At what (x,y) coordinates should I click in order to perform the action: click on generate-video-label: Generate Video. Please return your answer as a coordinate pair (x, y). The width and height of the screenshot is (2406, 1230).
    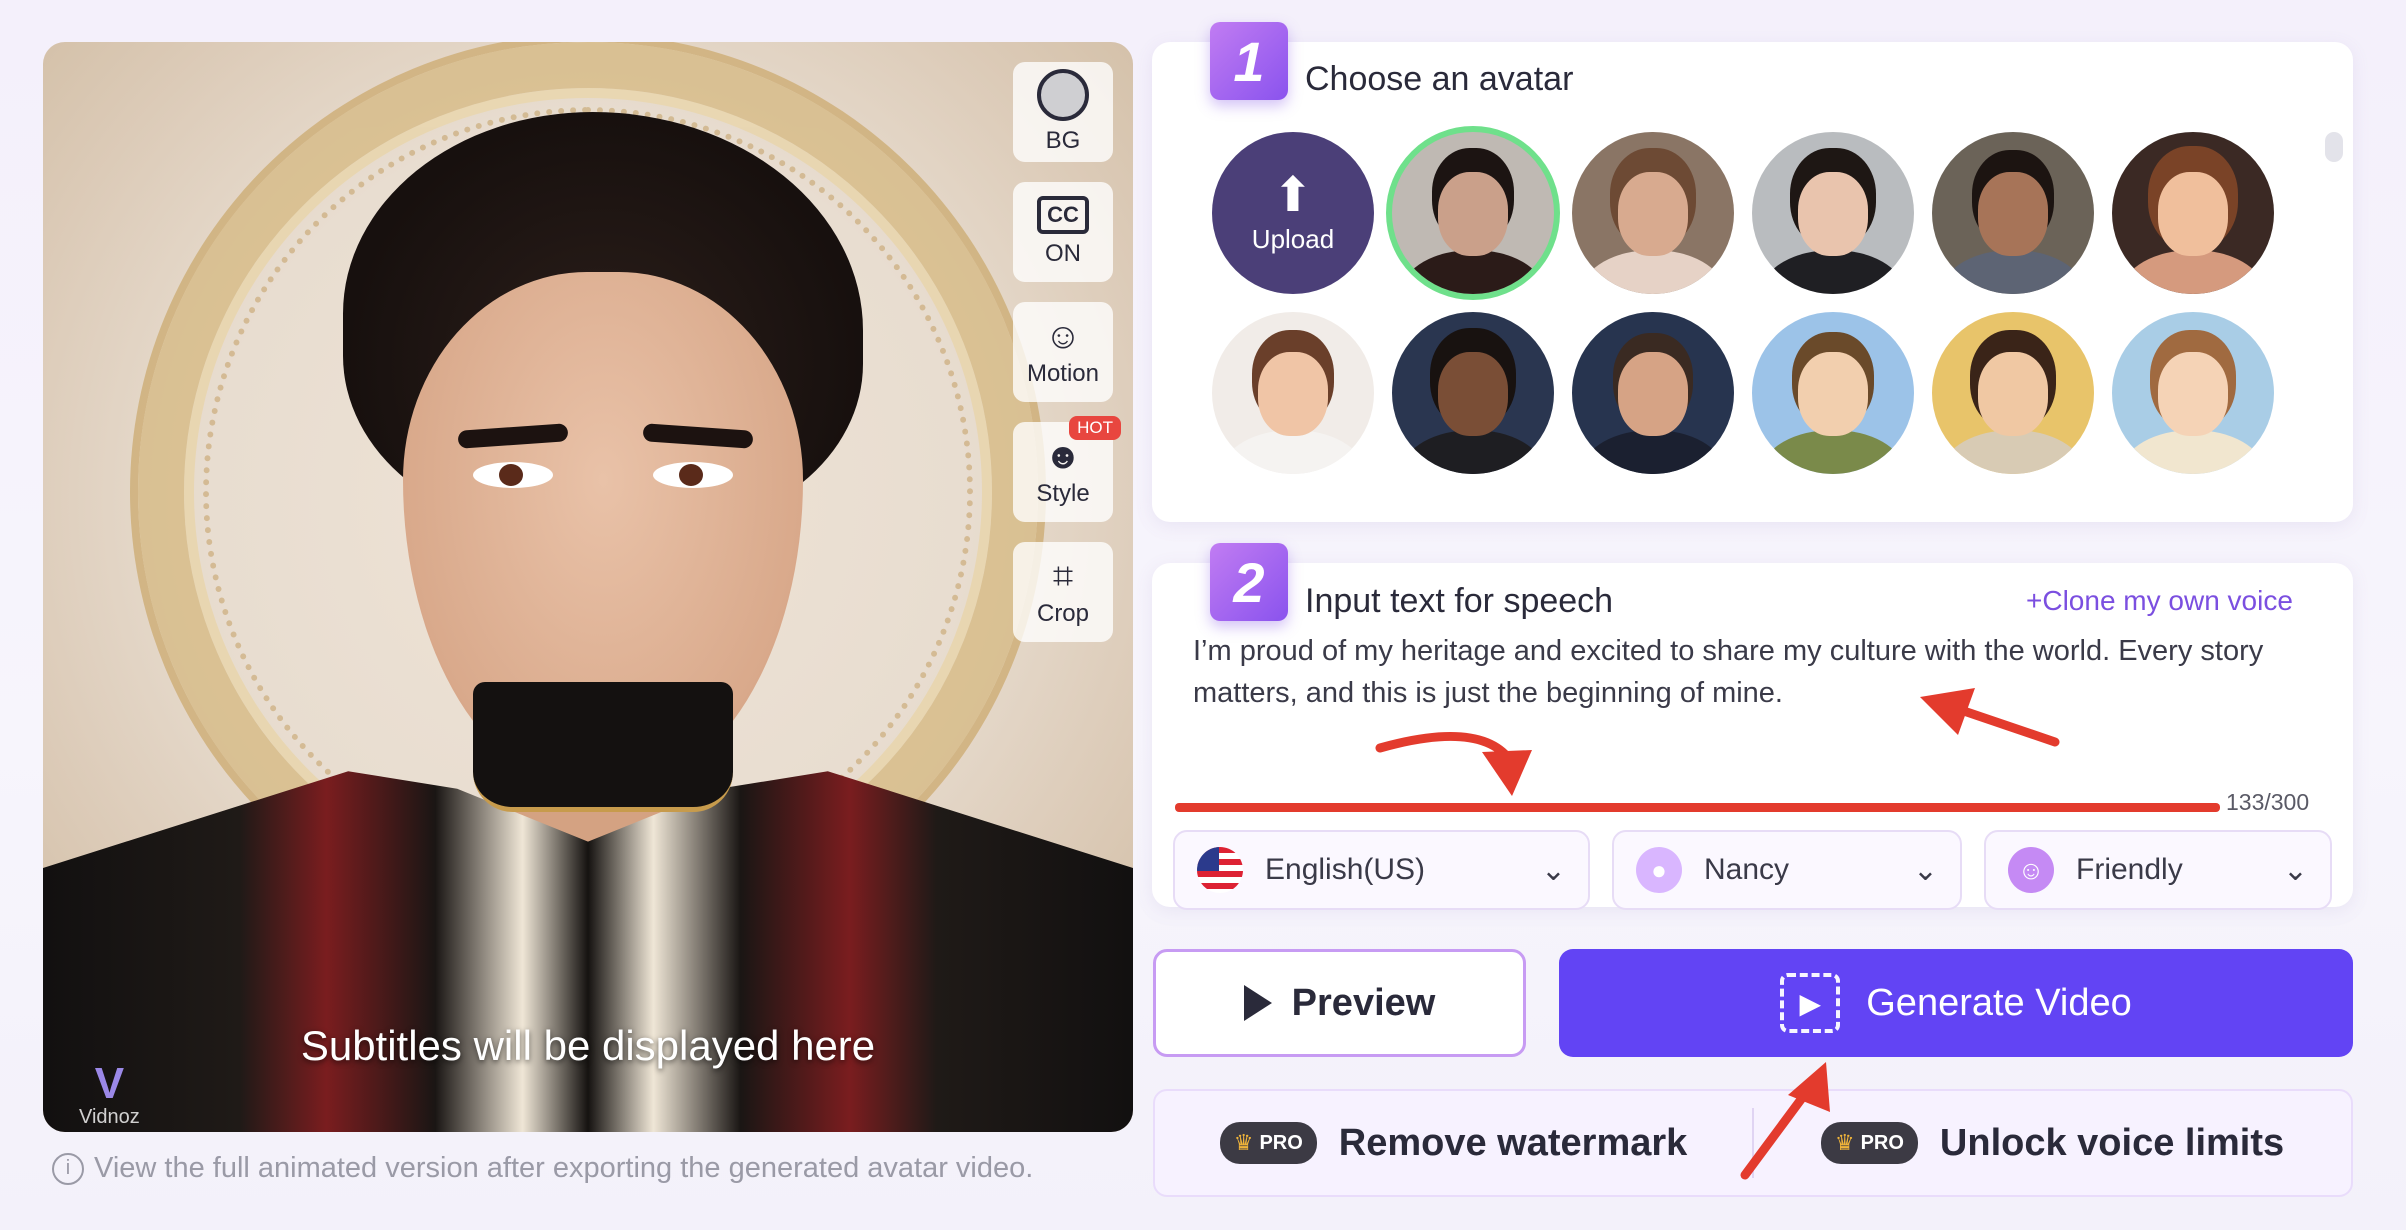
    Looking at the image, I should click on (1999, 1002).